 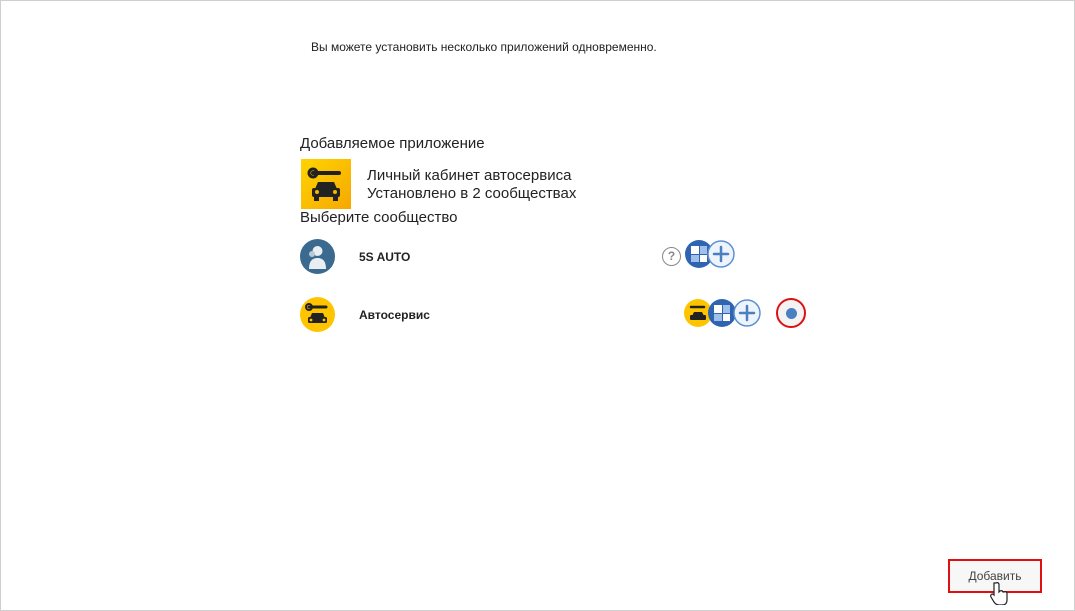 I want to click on community-row-avtoservis: Автосервис, so click(x=560, y=315).